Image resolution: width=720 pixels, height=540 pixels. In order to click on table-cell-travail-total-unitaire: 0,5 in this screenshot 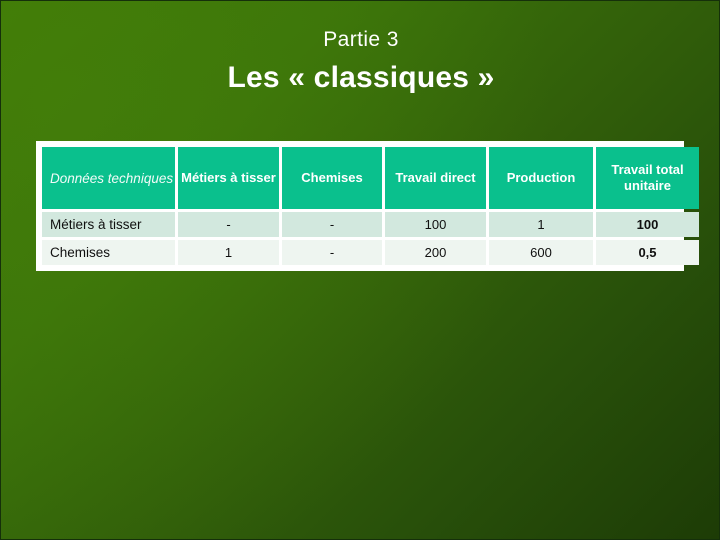, I will do `click(647, 252)`.